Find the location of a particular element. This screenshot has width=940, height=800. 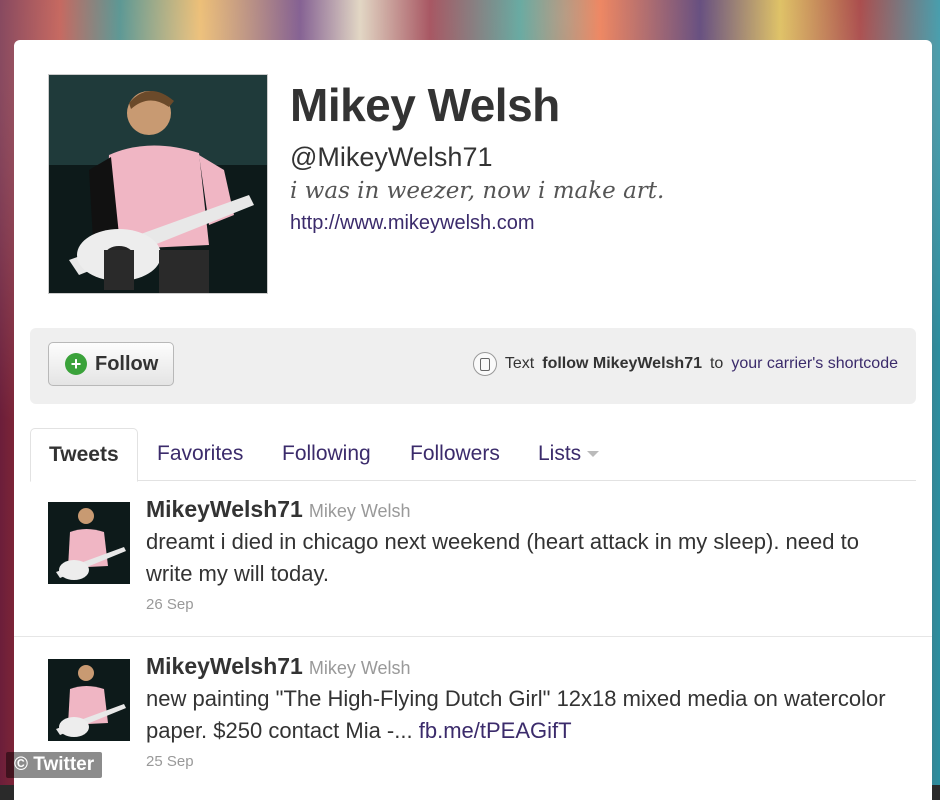

chevron-down-icon is located at coordinates (593, 454).